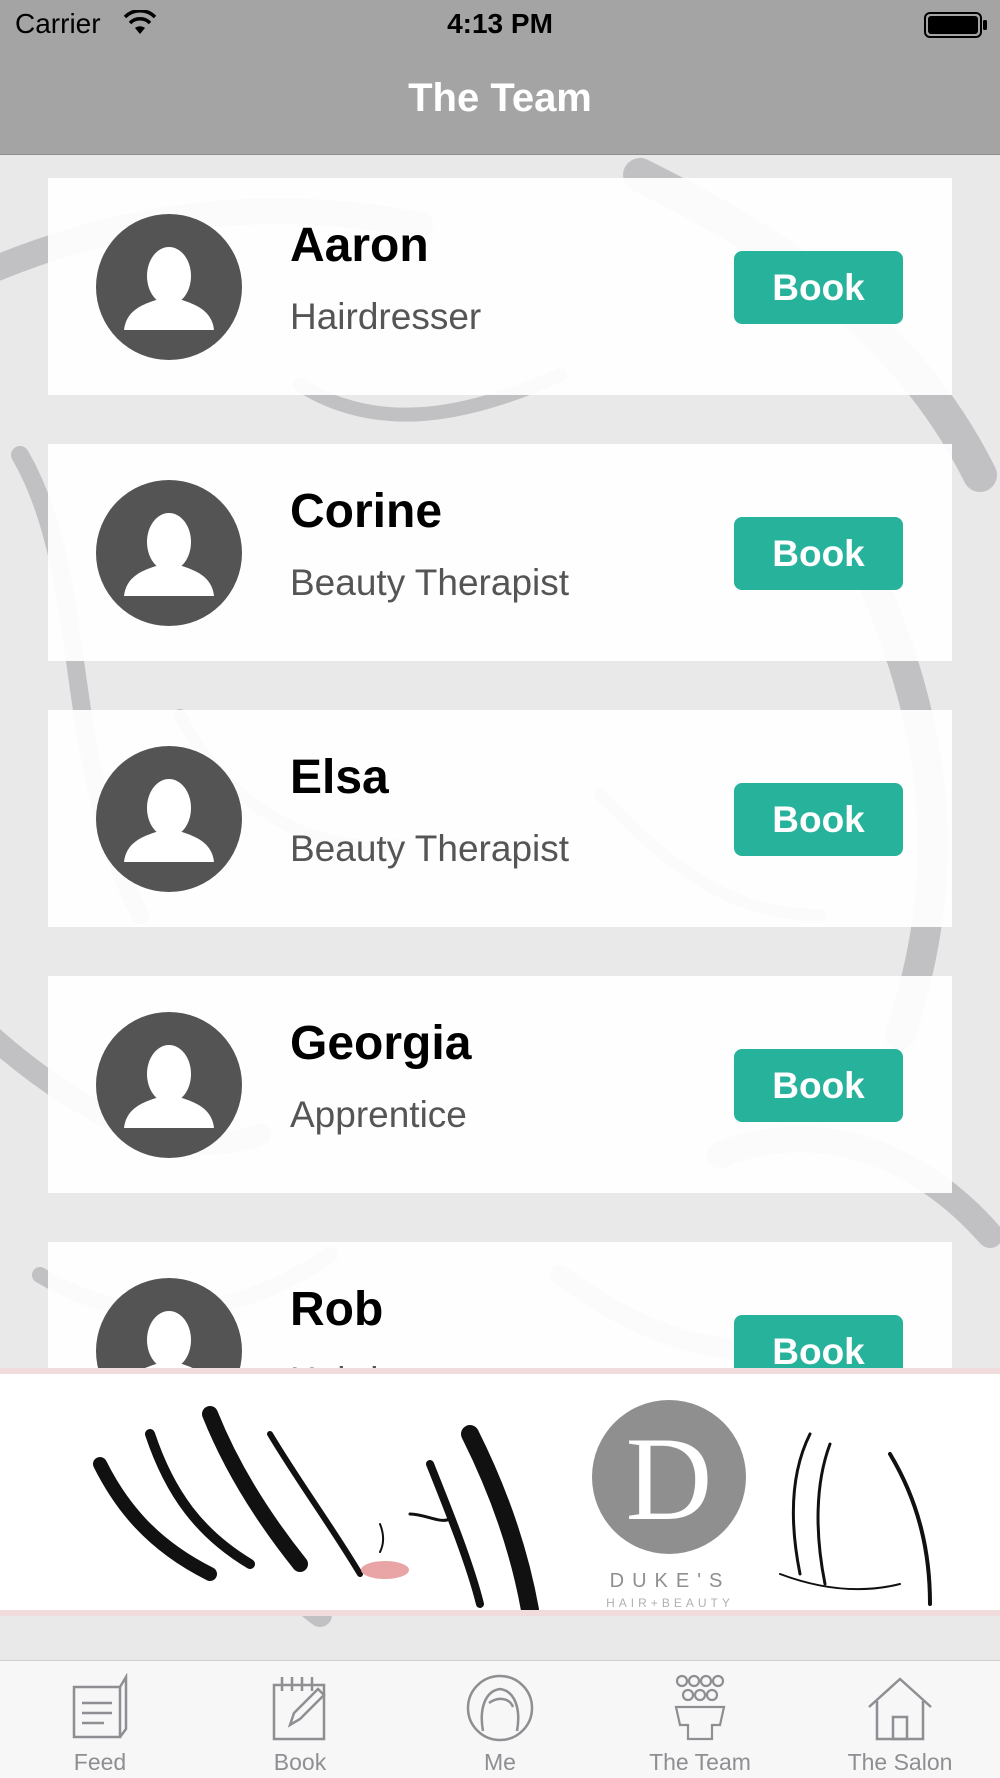  Describe the element at coordinates (500, 1084) in the screenshot. I see `team-member-card: Georgia Apprentice Book` at that location.